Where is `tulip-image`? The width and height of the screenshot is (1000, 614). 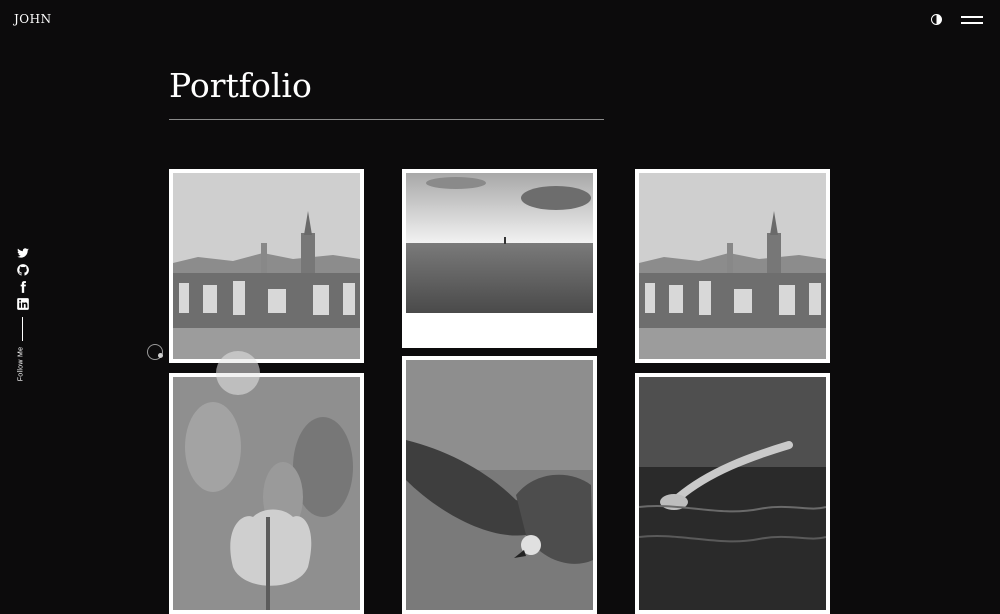
tulip-image is located at coordinates (266, 493).